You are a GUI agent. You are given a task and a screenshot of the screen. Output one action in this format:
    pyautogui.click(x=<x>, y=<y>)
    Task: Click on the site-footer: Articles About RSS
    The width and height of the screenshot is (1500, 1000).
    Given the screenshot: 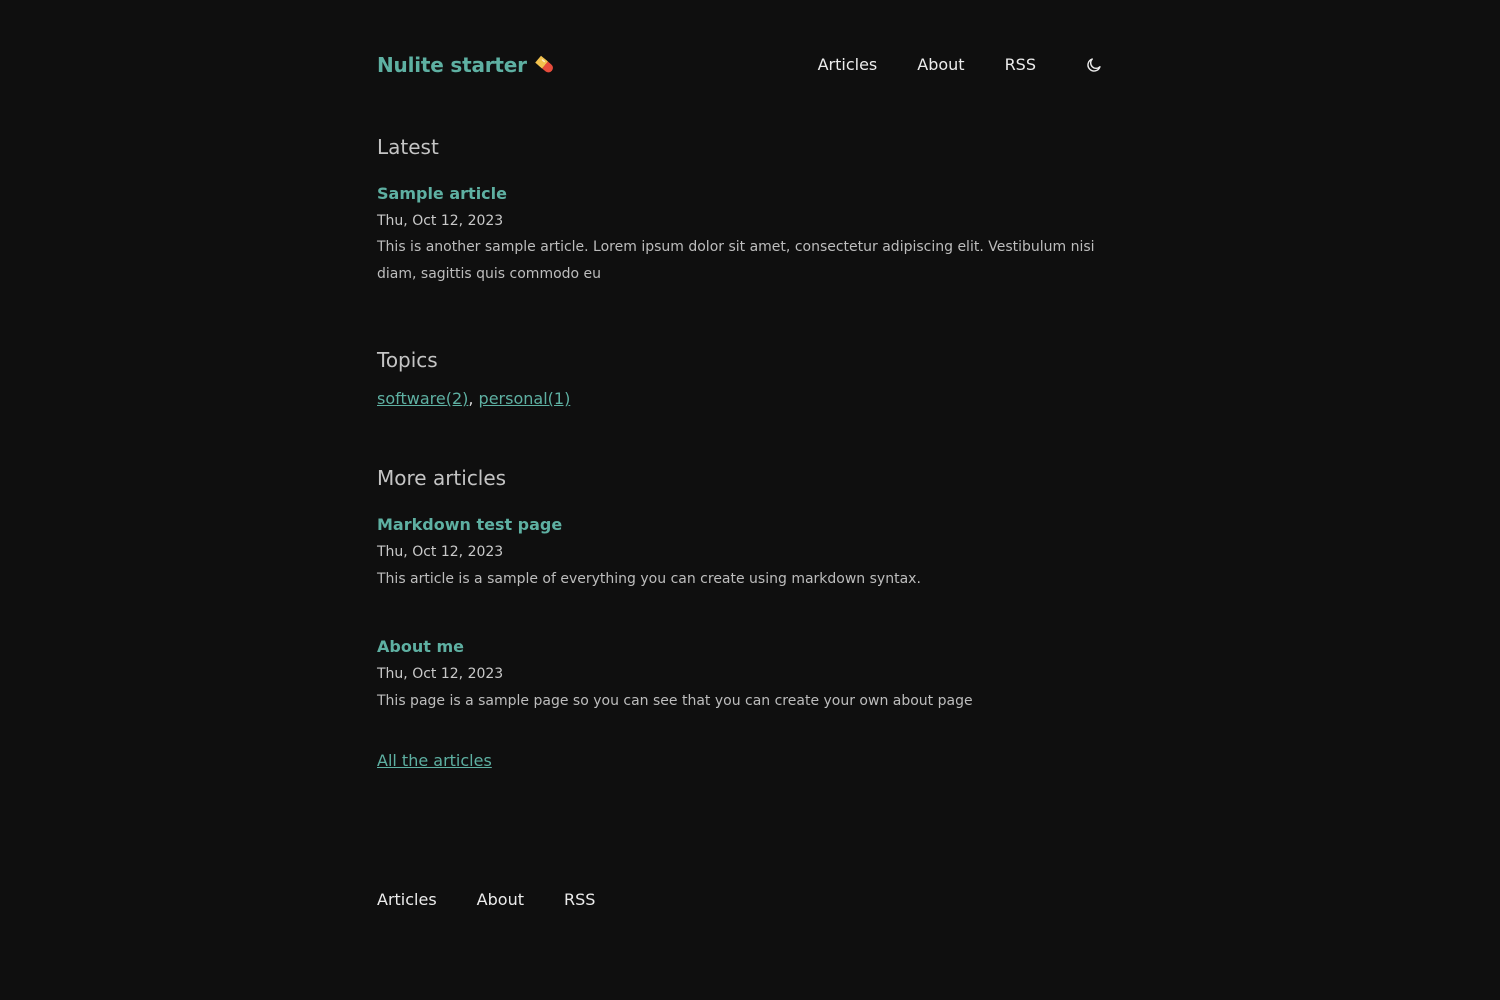 What is the action you would take?
    pyautogui.click(x=506, y=899)
    